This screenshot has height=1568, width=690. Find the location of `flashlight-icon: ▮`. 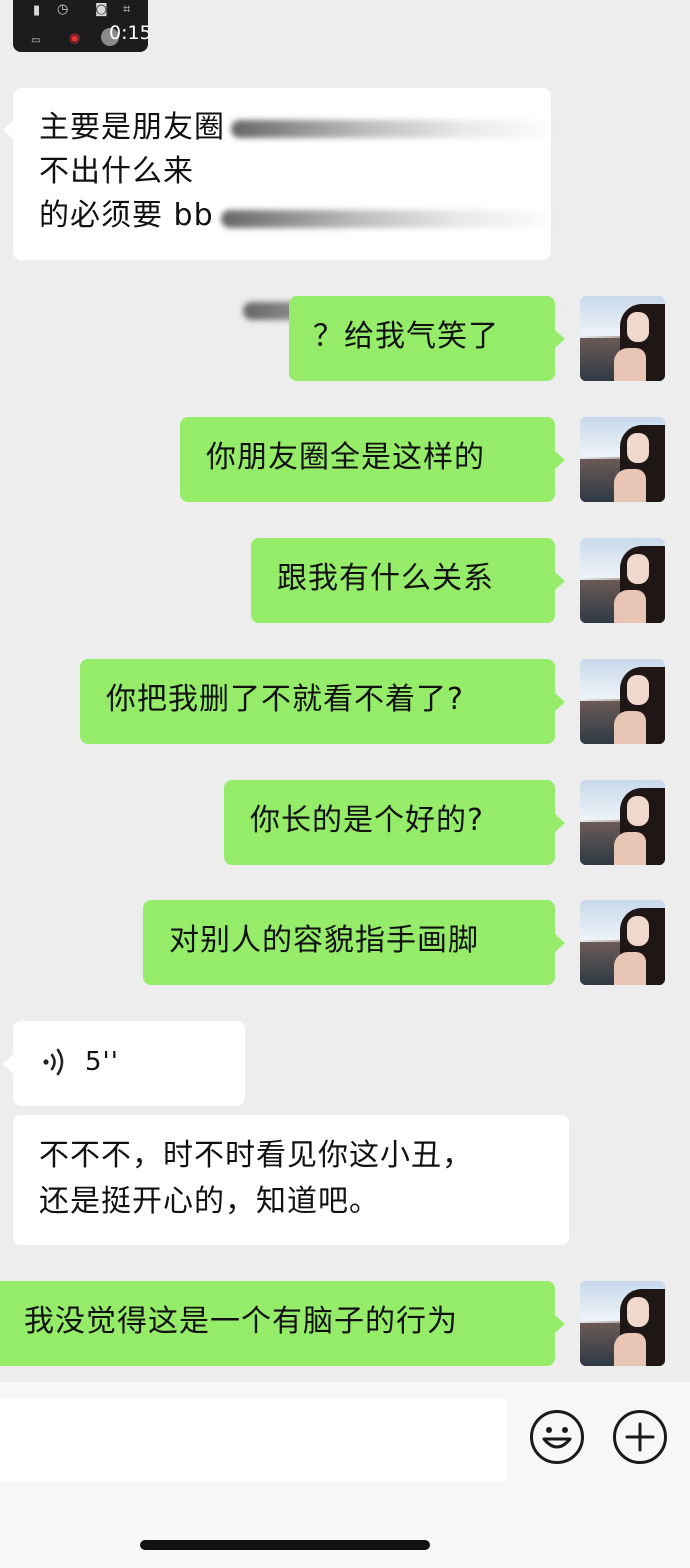

flashlight-icon: ▮ is located at coordinates (37, 10).